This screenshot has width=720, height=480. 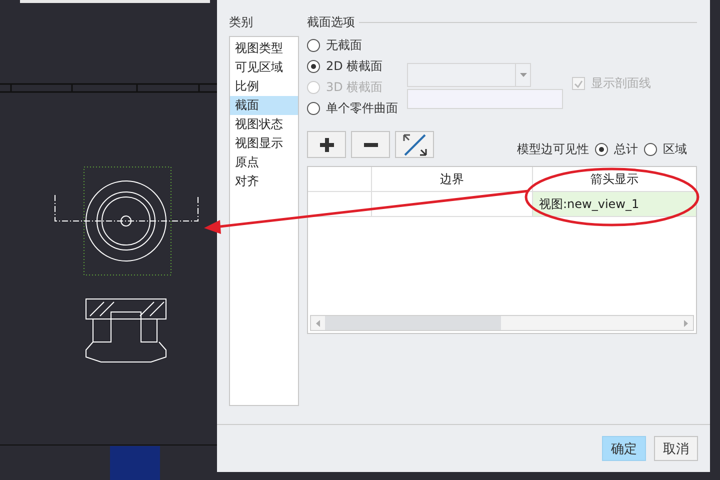 I want to click on section-title: 截面选项, so click(x=331, y=22).